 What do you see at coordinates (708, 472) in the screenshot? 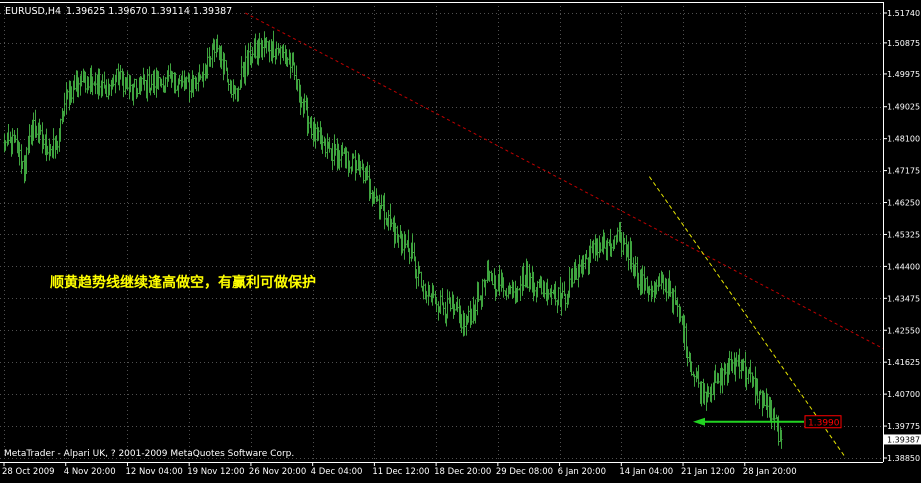
I see `x-tick-label: 21 Jan 12:00` at bounding box center [708, 472].